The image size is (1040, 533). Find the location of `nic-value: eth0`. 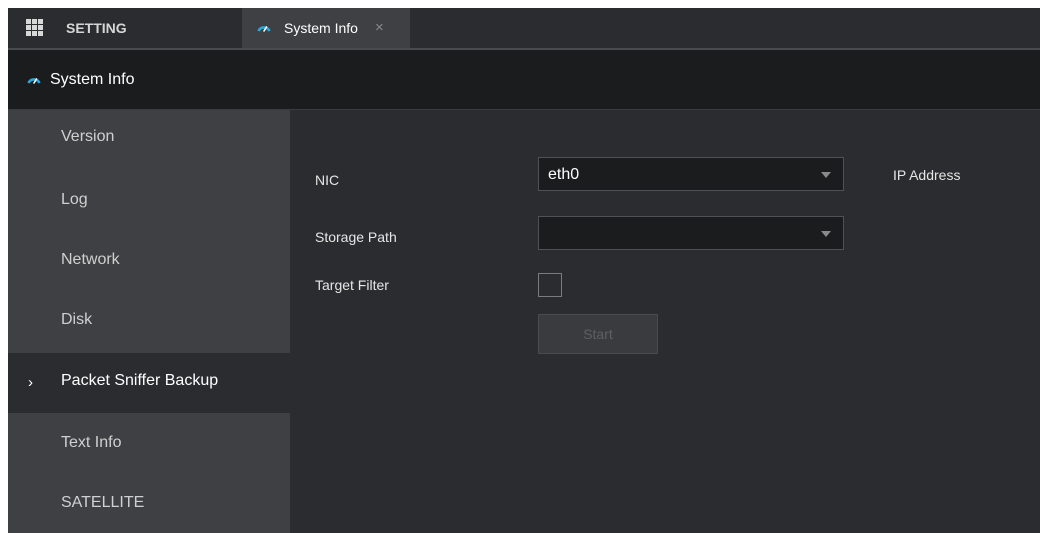

nic-value: eth0 is located at coordinates (564, 174).